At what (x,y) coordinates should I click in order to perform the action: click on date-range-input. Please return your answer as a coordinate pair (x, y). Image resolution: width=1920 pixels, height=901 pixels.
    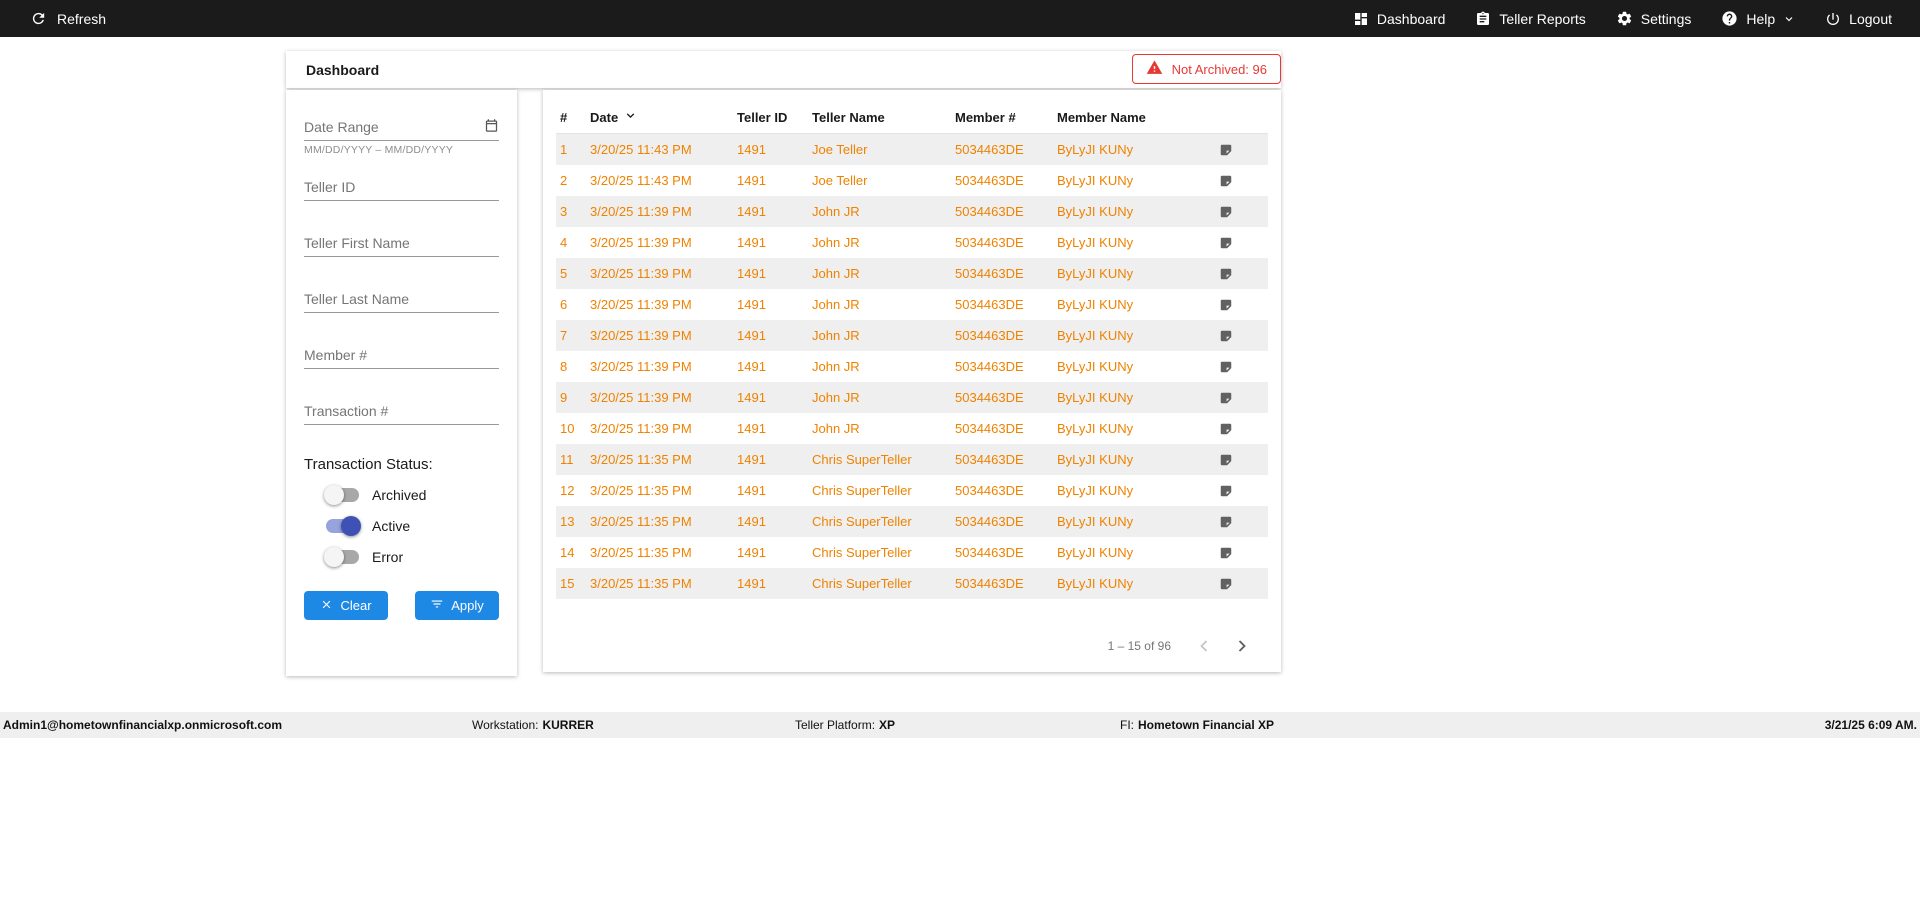
    Looking at the image, I should click on (401, 128).